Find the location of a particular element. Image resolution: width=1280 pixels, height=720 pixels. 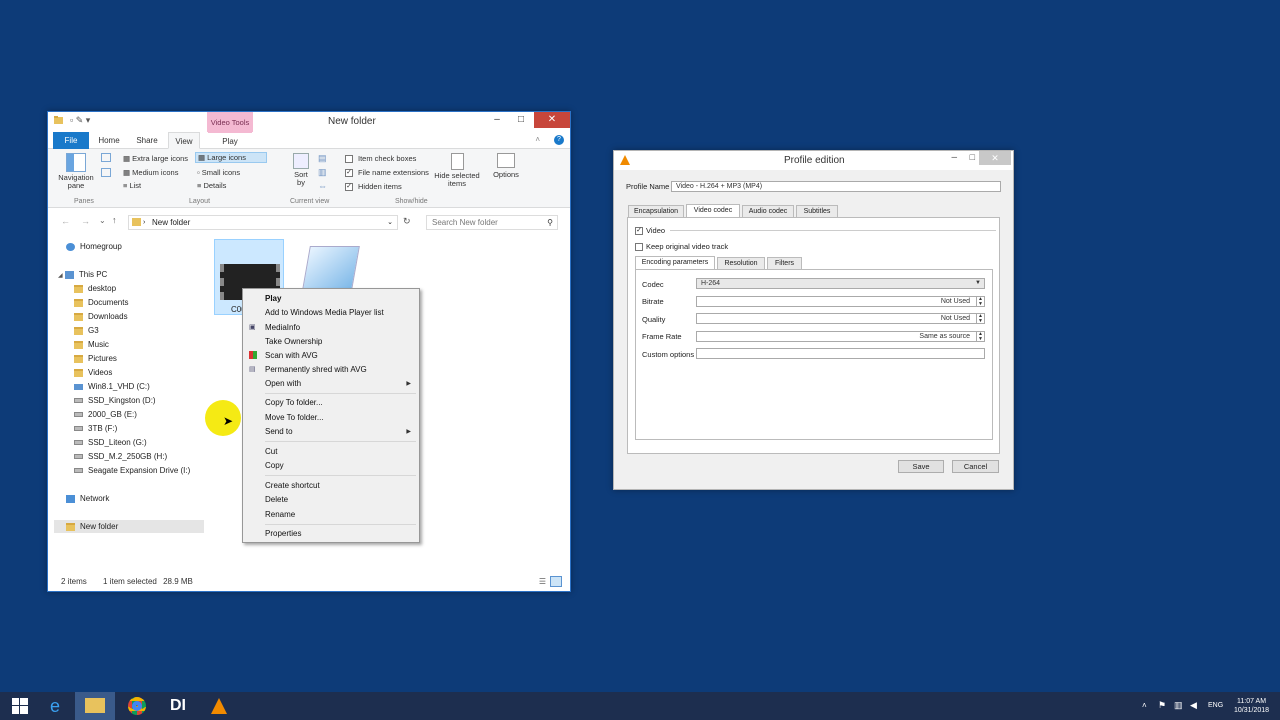

nav-item-g3: G3 is located at coordinates (86, 330).